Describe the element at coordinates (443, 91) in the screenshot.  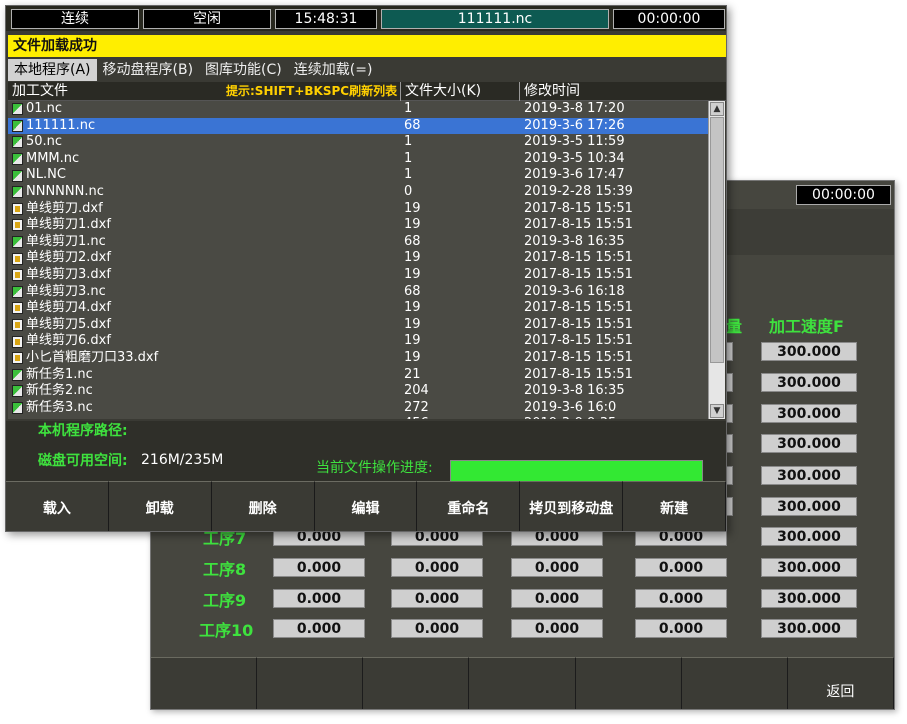
I see `col-size-header: 文件大小(K)` at that location.